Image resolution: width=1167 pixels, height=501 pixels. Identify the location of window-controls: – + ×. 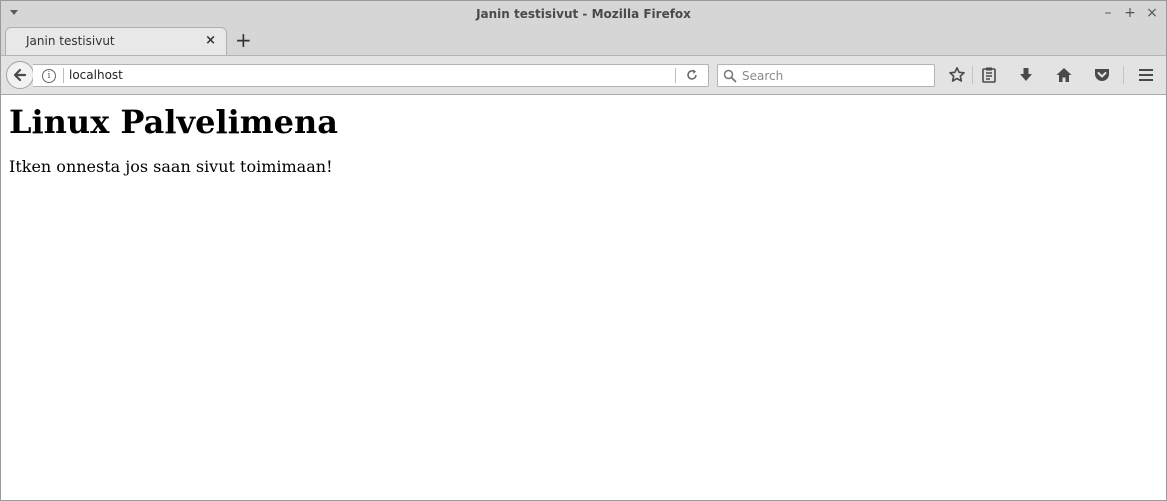
(1130, 13).